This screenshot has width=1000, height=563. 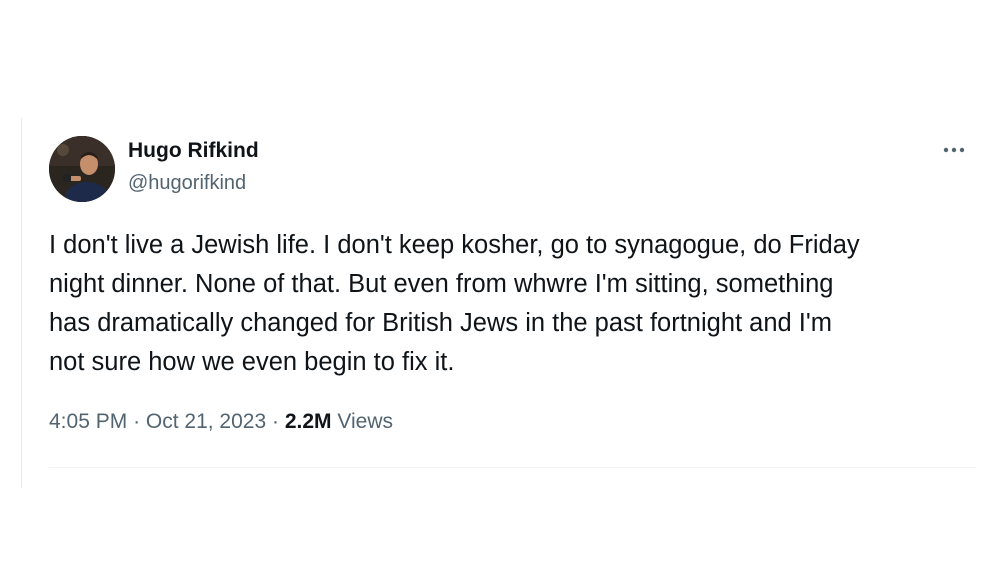 What do you see at coordinates (88, 421) in the screenshot?
I see `tweet-time: 4:05 PM` at bounding box center [88, 421].